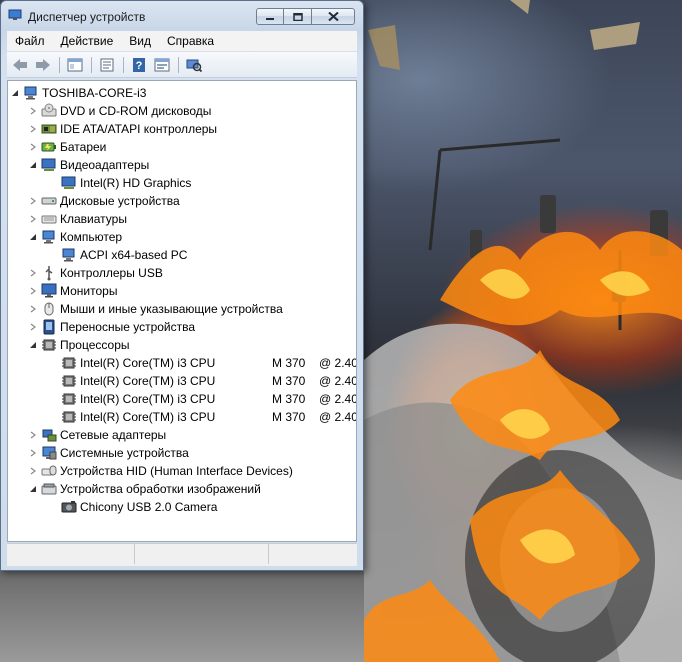 The width and height of the screenshot is (682, 662). I want to click on tree-category-item: Батареи, so click(67, 147).